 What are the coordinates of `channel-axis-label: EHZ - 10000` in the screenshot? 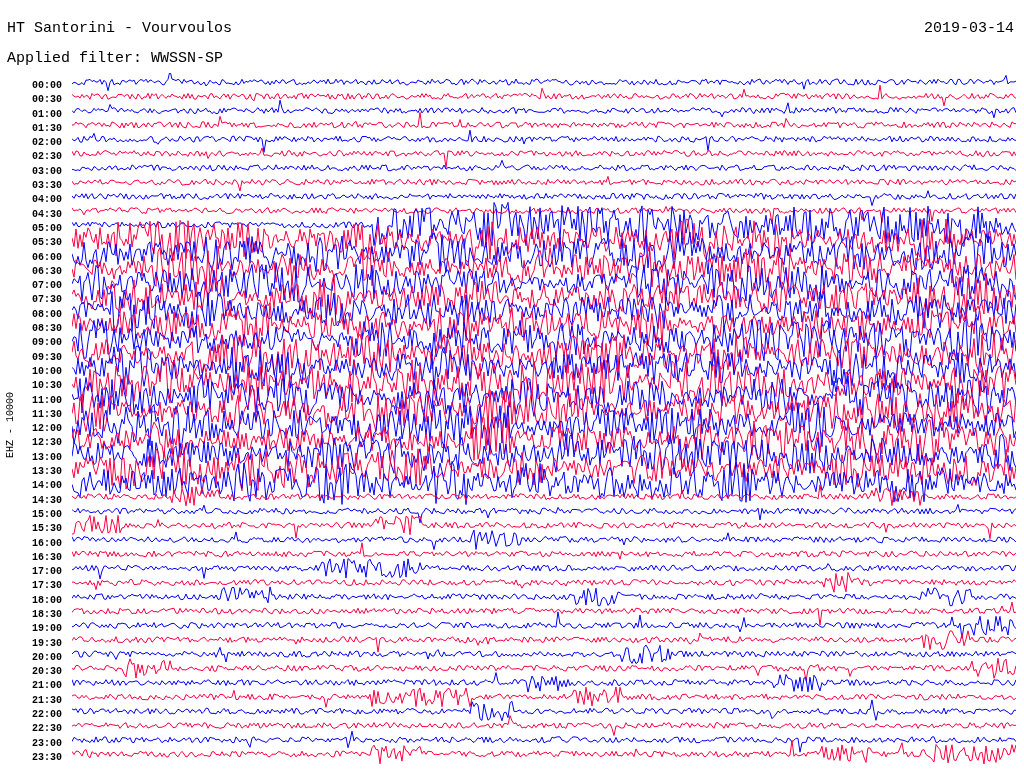 It's located at (10, 425).